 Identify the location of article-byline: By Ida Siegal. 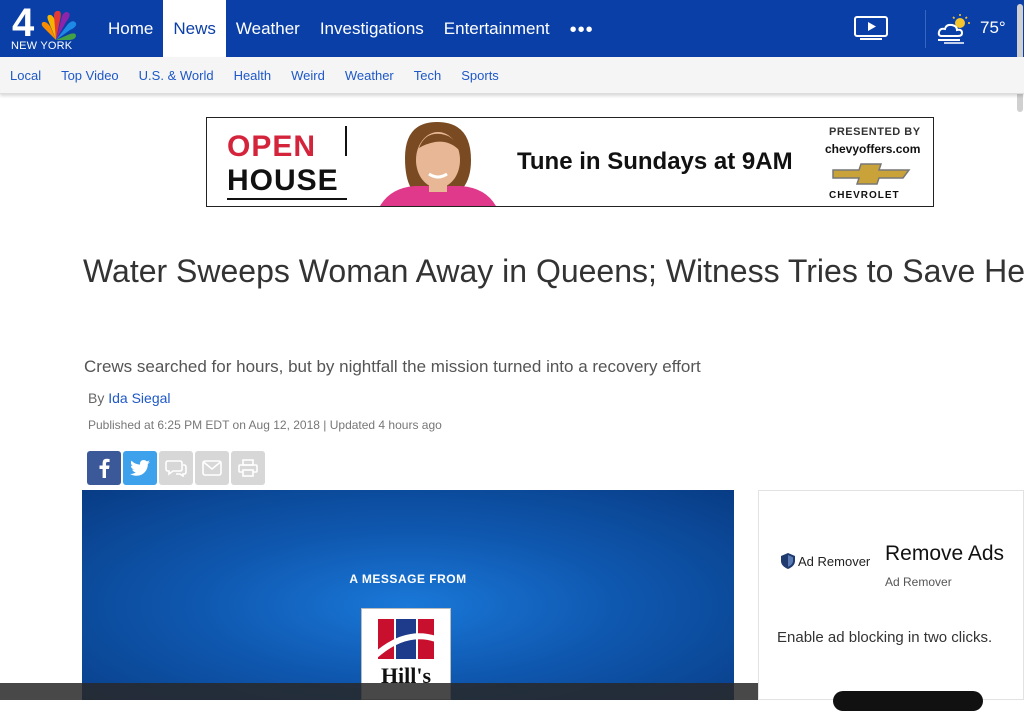
(129, 398).